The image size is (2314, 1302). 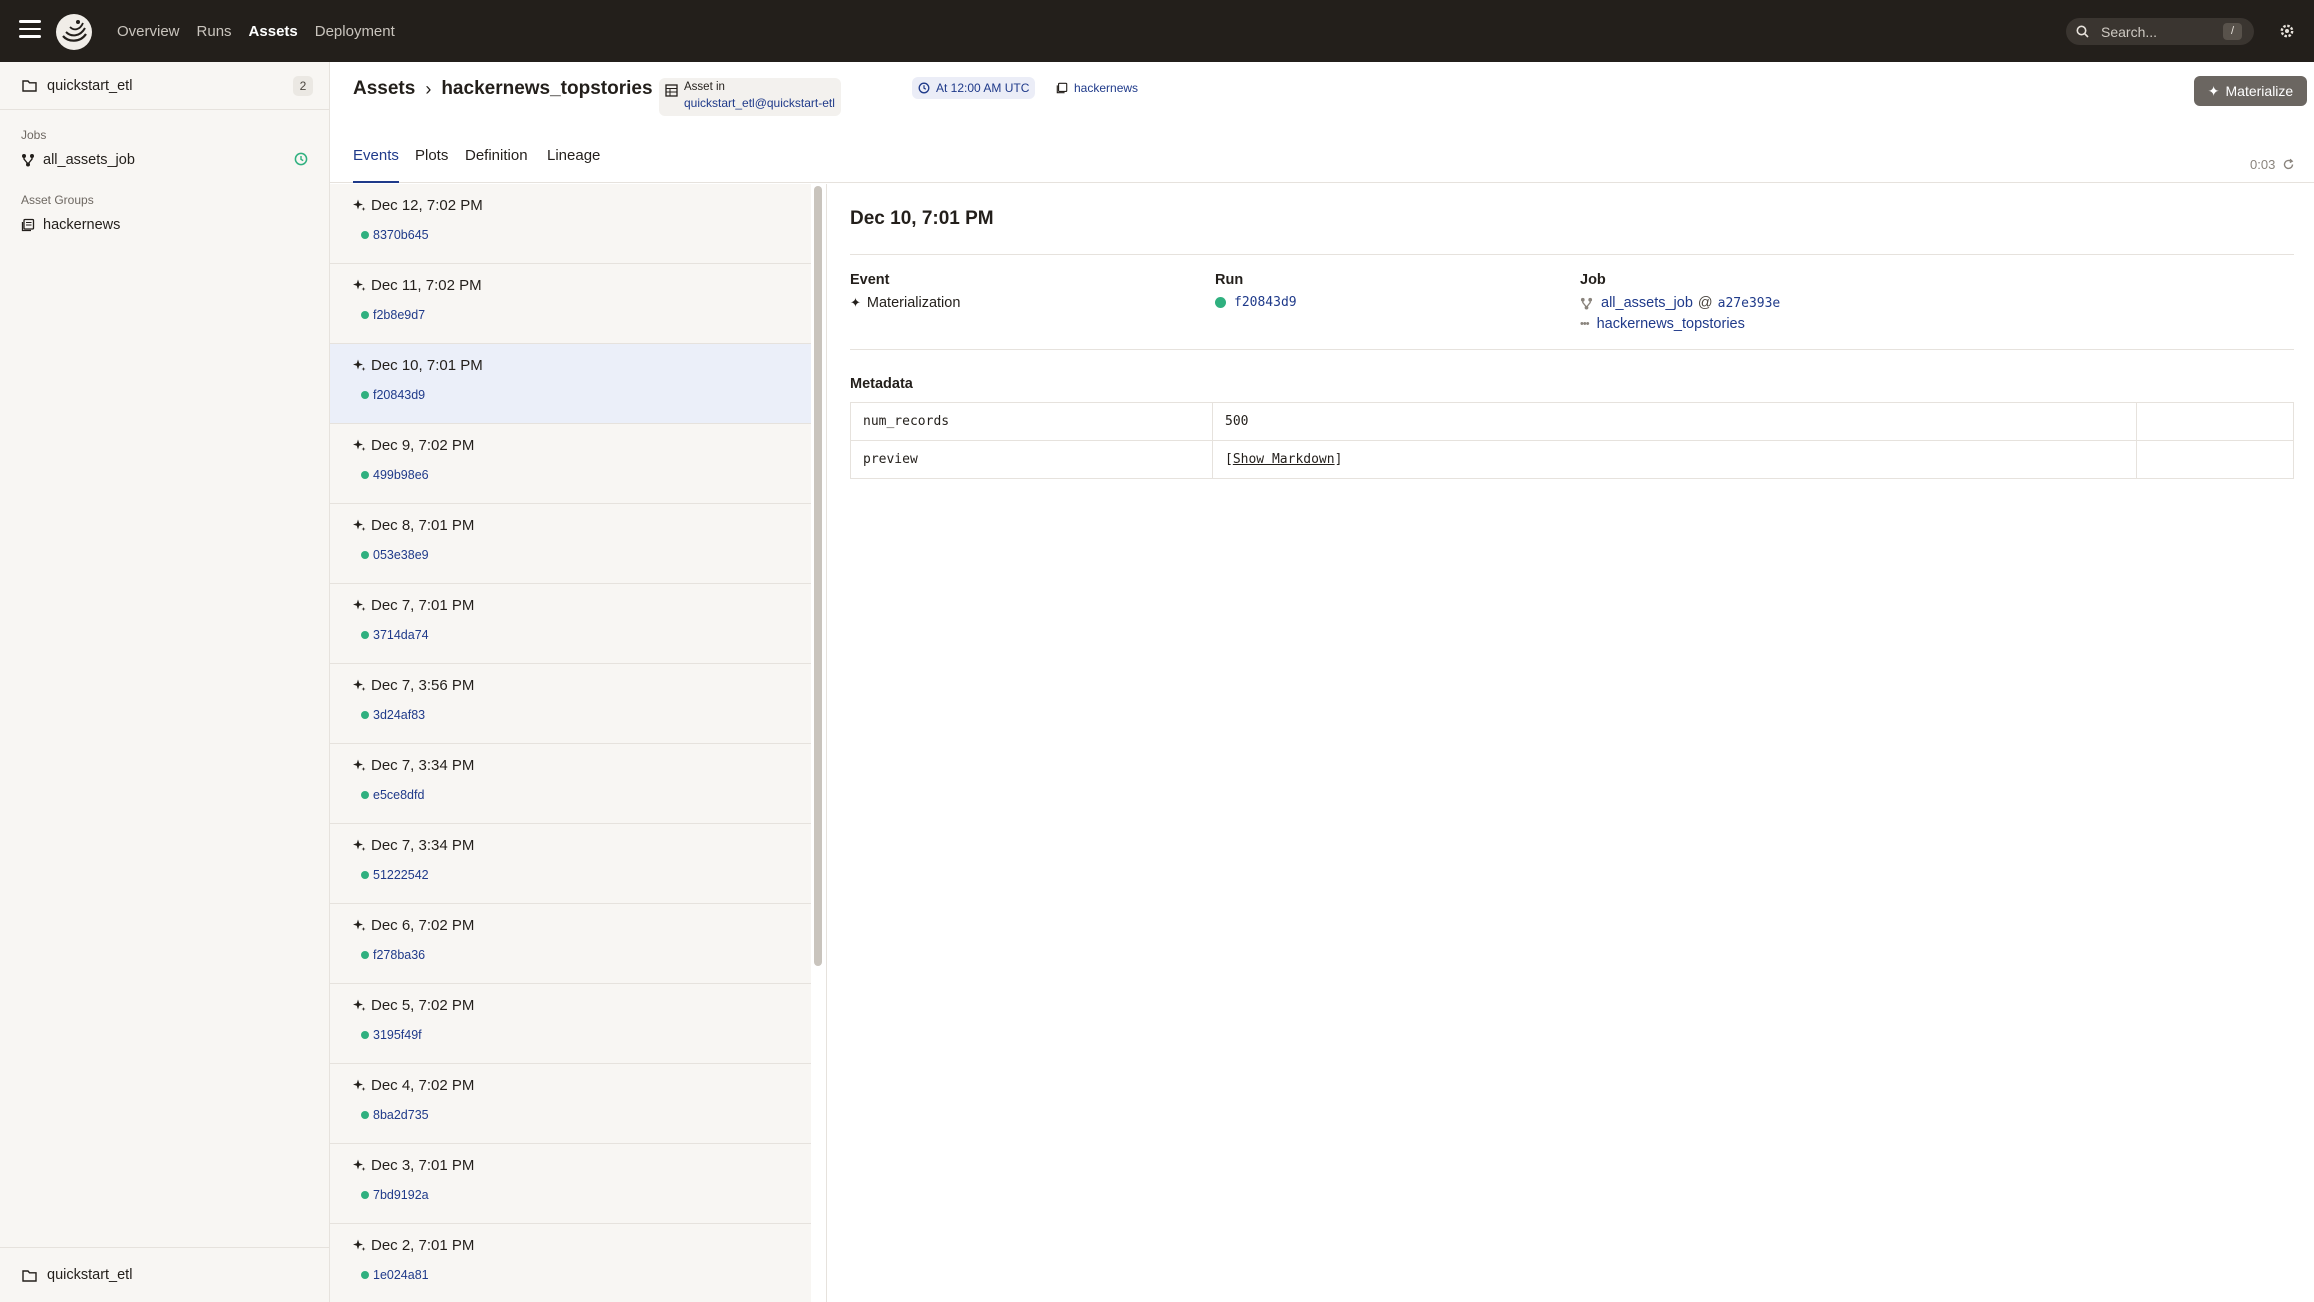 What do you see at coordinates (413, 765) in the screenshot?
I see `event-date: Dec 7, 3:34 PM` at bounding box center [413, 765].